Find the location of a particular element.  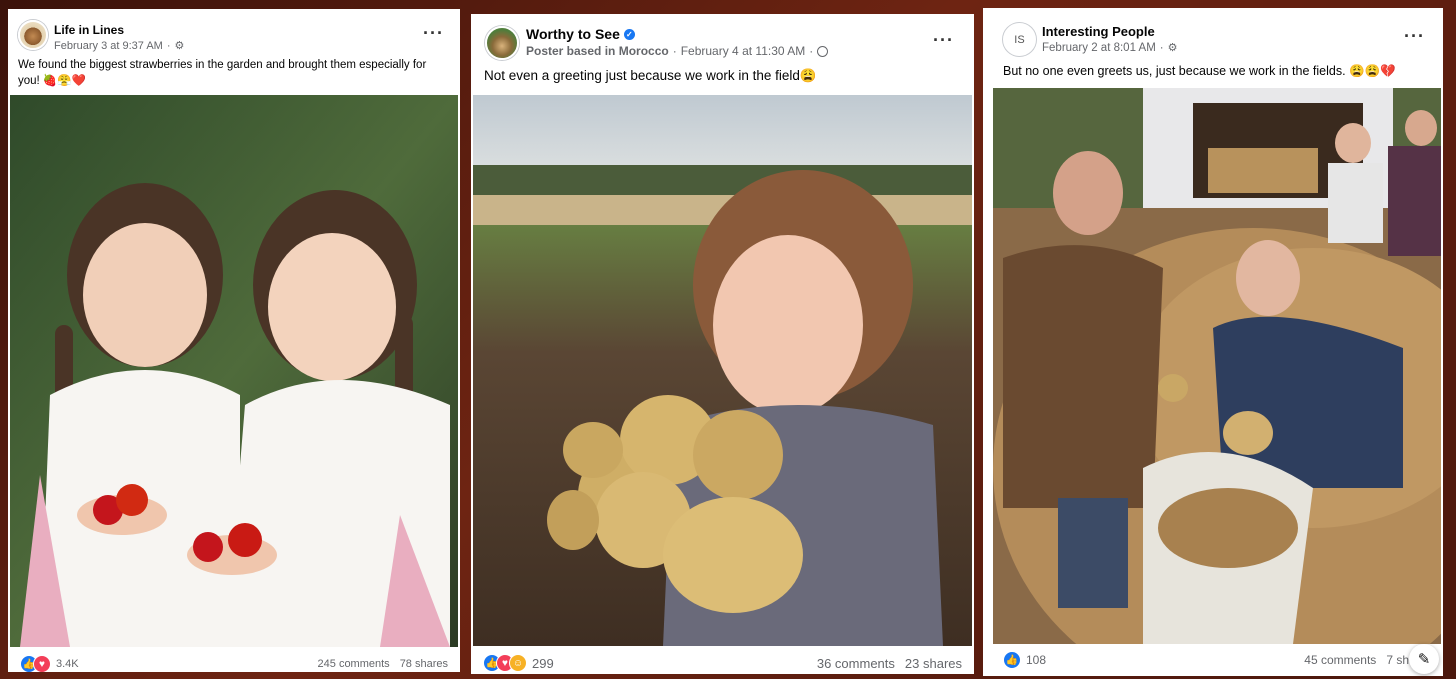

compose-edit-icon: ✎ is located at coordinates (1424, 659).